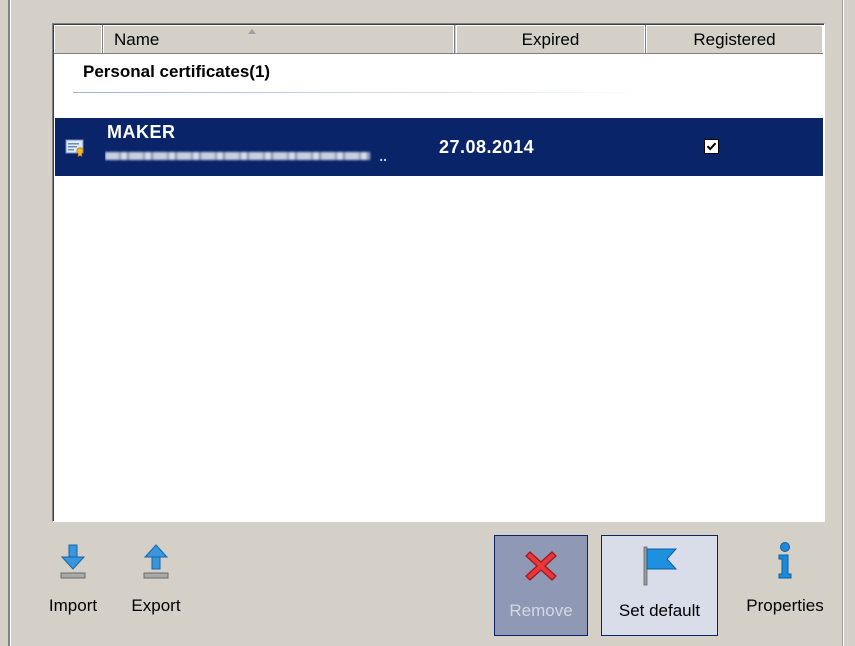 The height and width of the screenshot is (646, 855). What do you see at coordinates (659, 610) in the screenshot?
I see `set-default-label: Set default` at bounding box center [659, 610].